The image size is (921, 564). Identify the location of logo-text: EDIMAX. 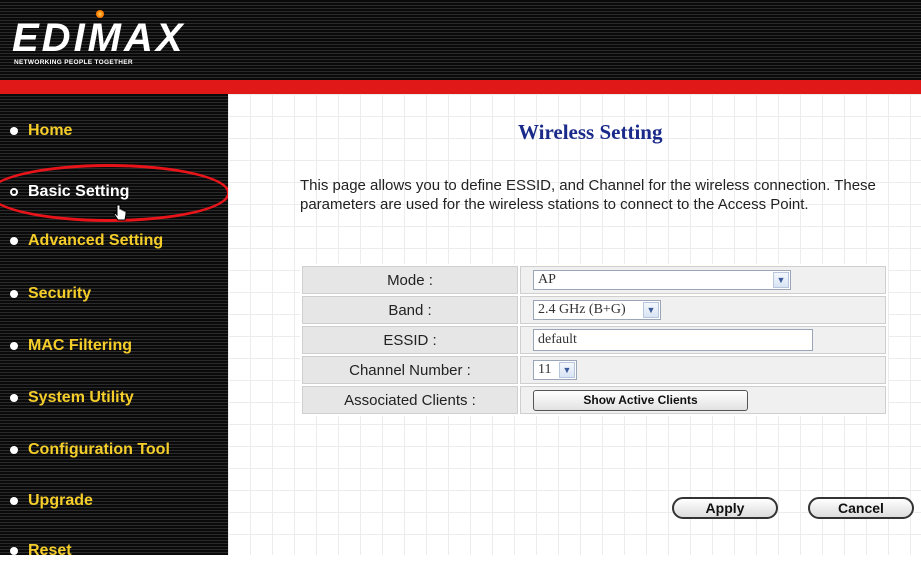
(99, 38).